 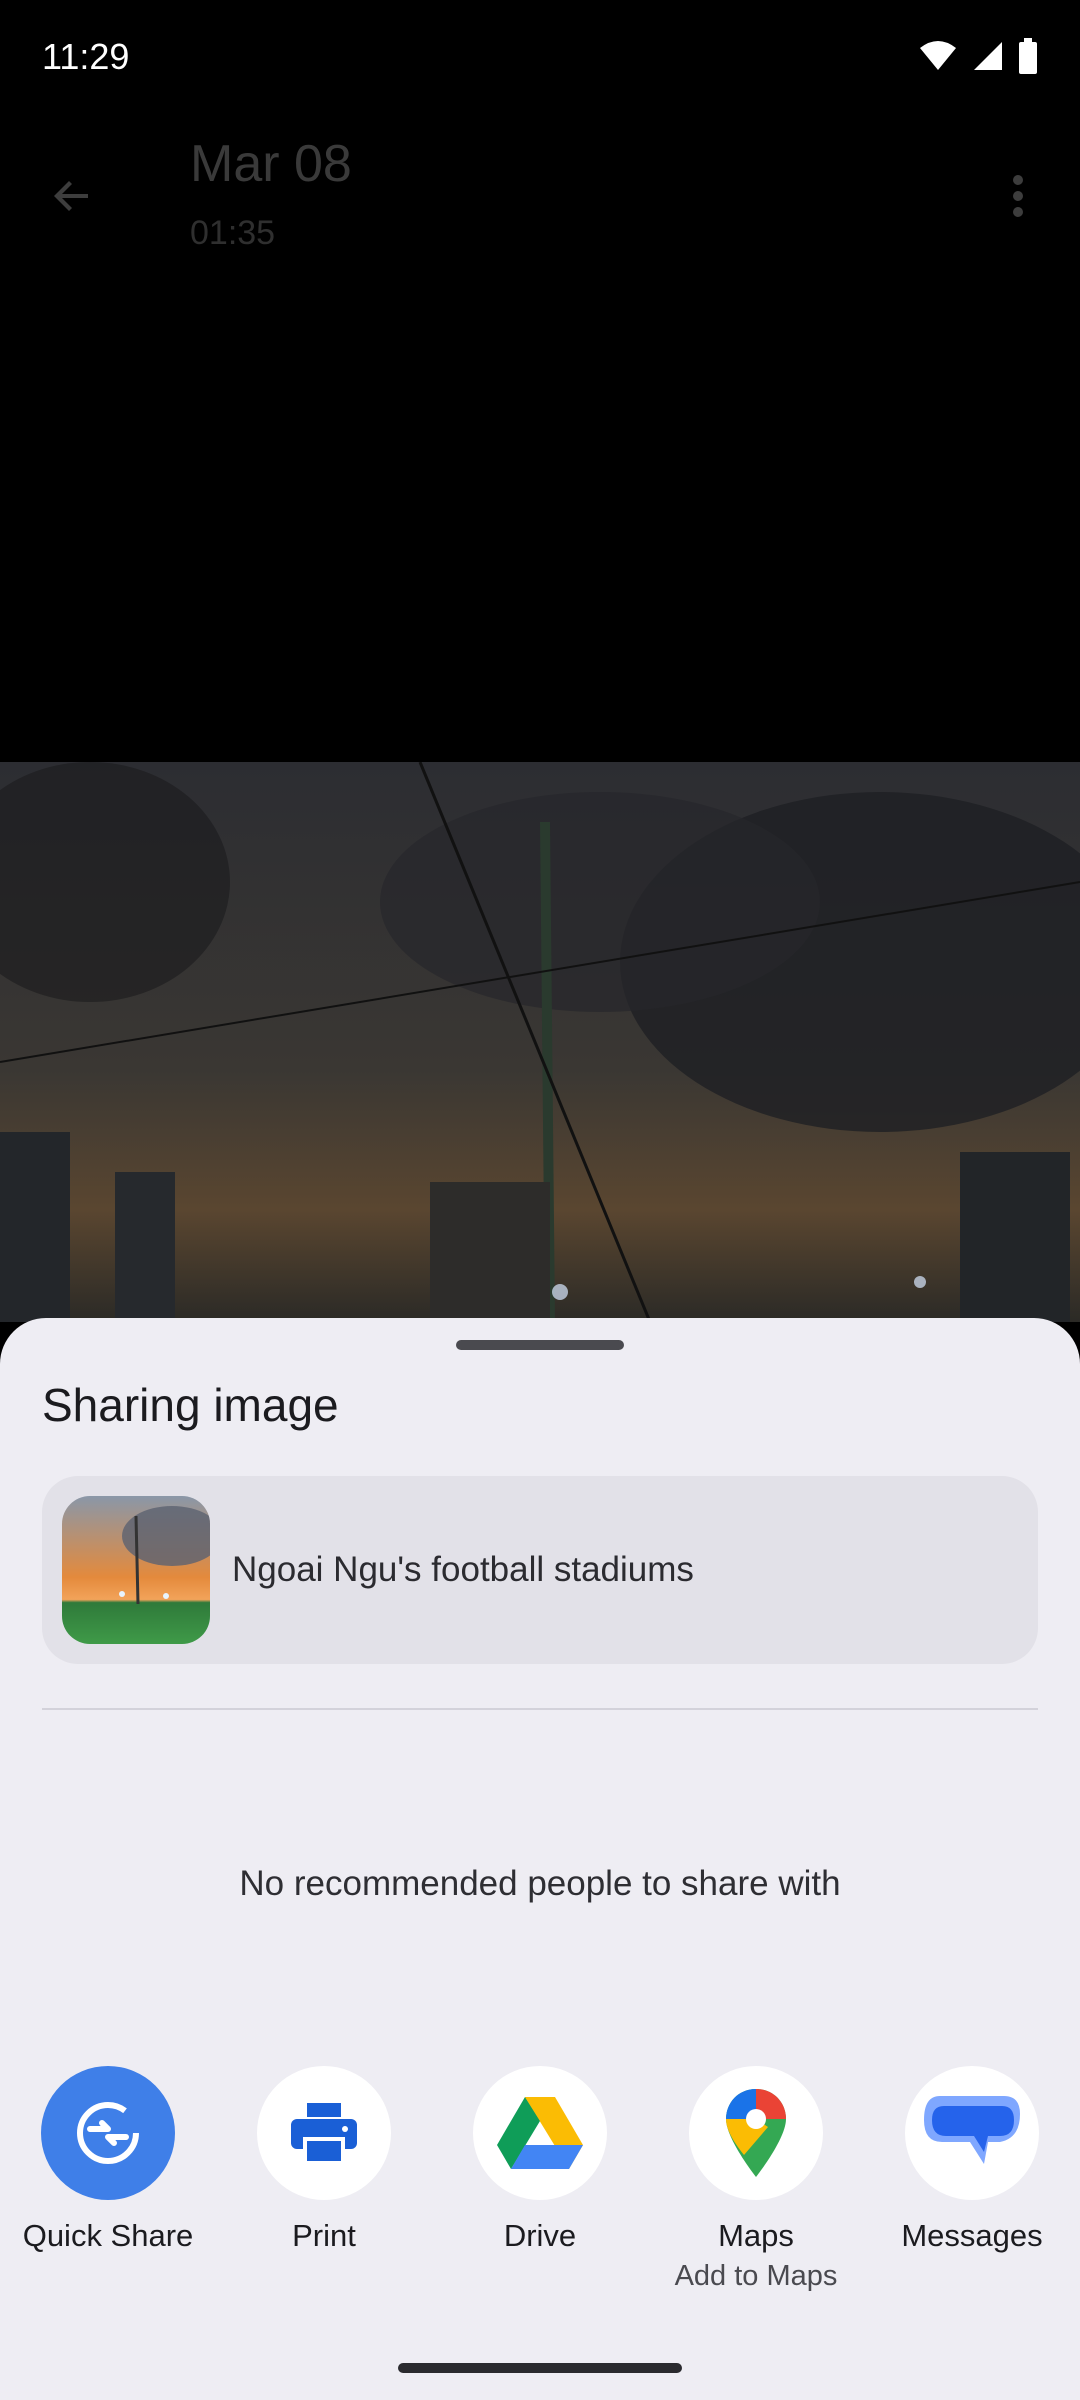 I want to click on preview-thumbnail, so click(x=136, y=1570).